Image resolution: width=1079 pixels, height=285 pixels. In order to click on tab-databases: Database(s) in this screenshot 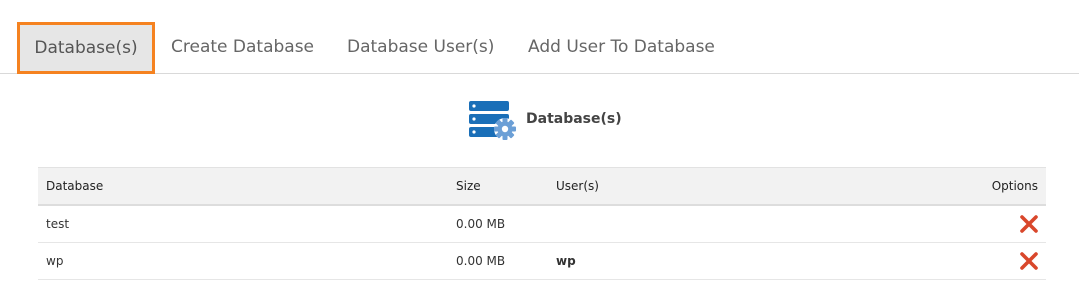, I will do `click(86, 48)`.